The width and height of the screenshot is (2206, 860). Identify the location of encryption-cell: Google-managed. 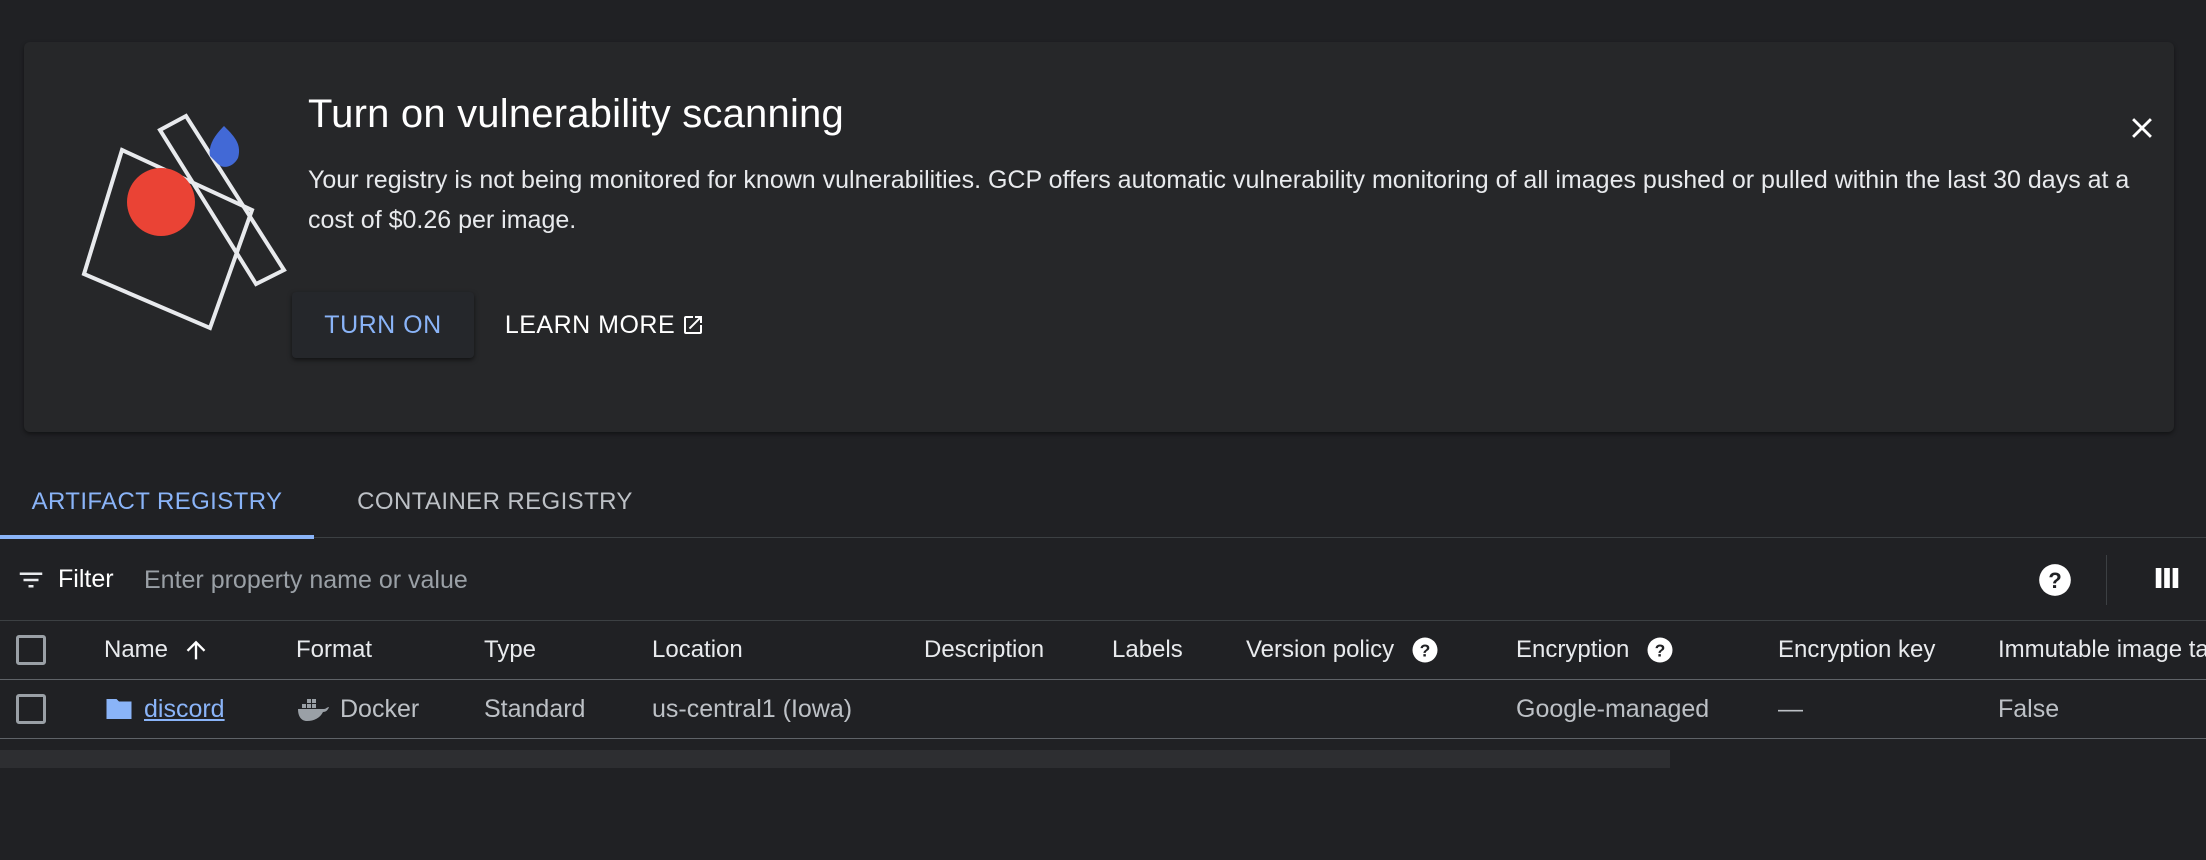
(1612, 709).